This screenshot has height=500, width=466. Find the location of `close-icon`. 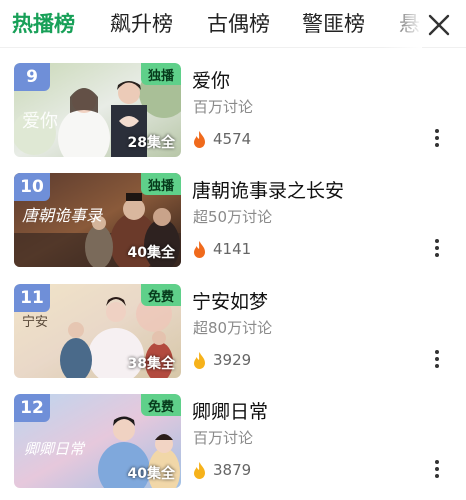

close-icon is located at coordinates (439, 25).